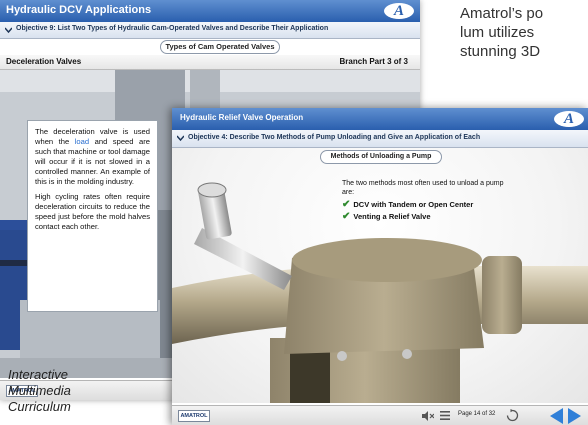 The height and width of the screenshot is (425, 588). I want to click on menu-icon, so click(445, 415).